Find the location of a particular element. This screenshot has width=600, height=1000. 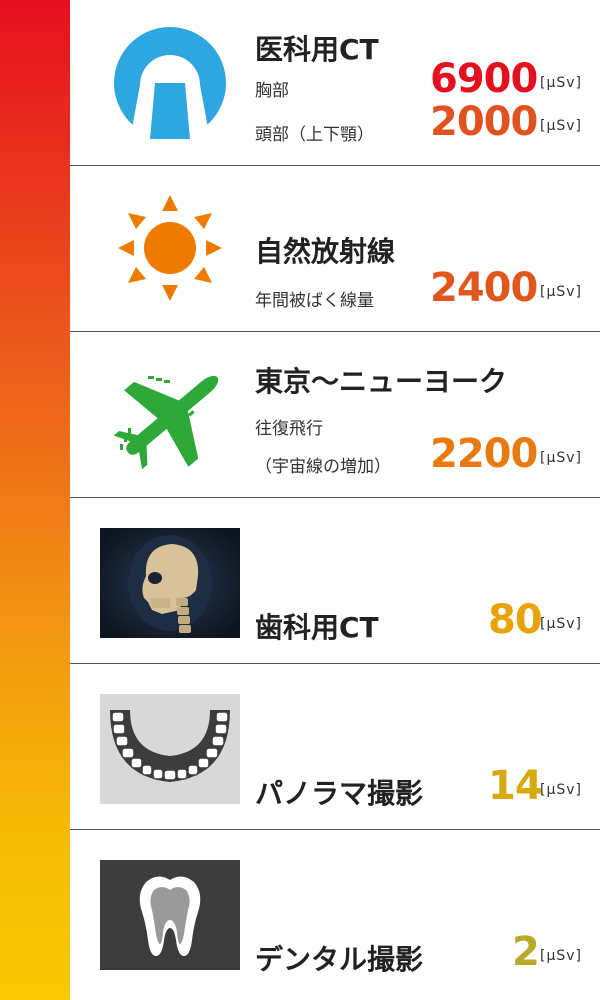

measure-label: 胸部 is located at coordinates (272, 91).